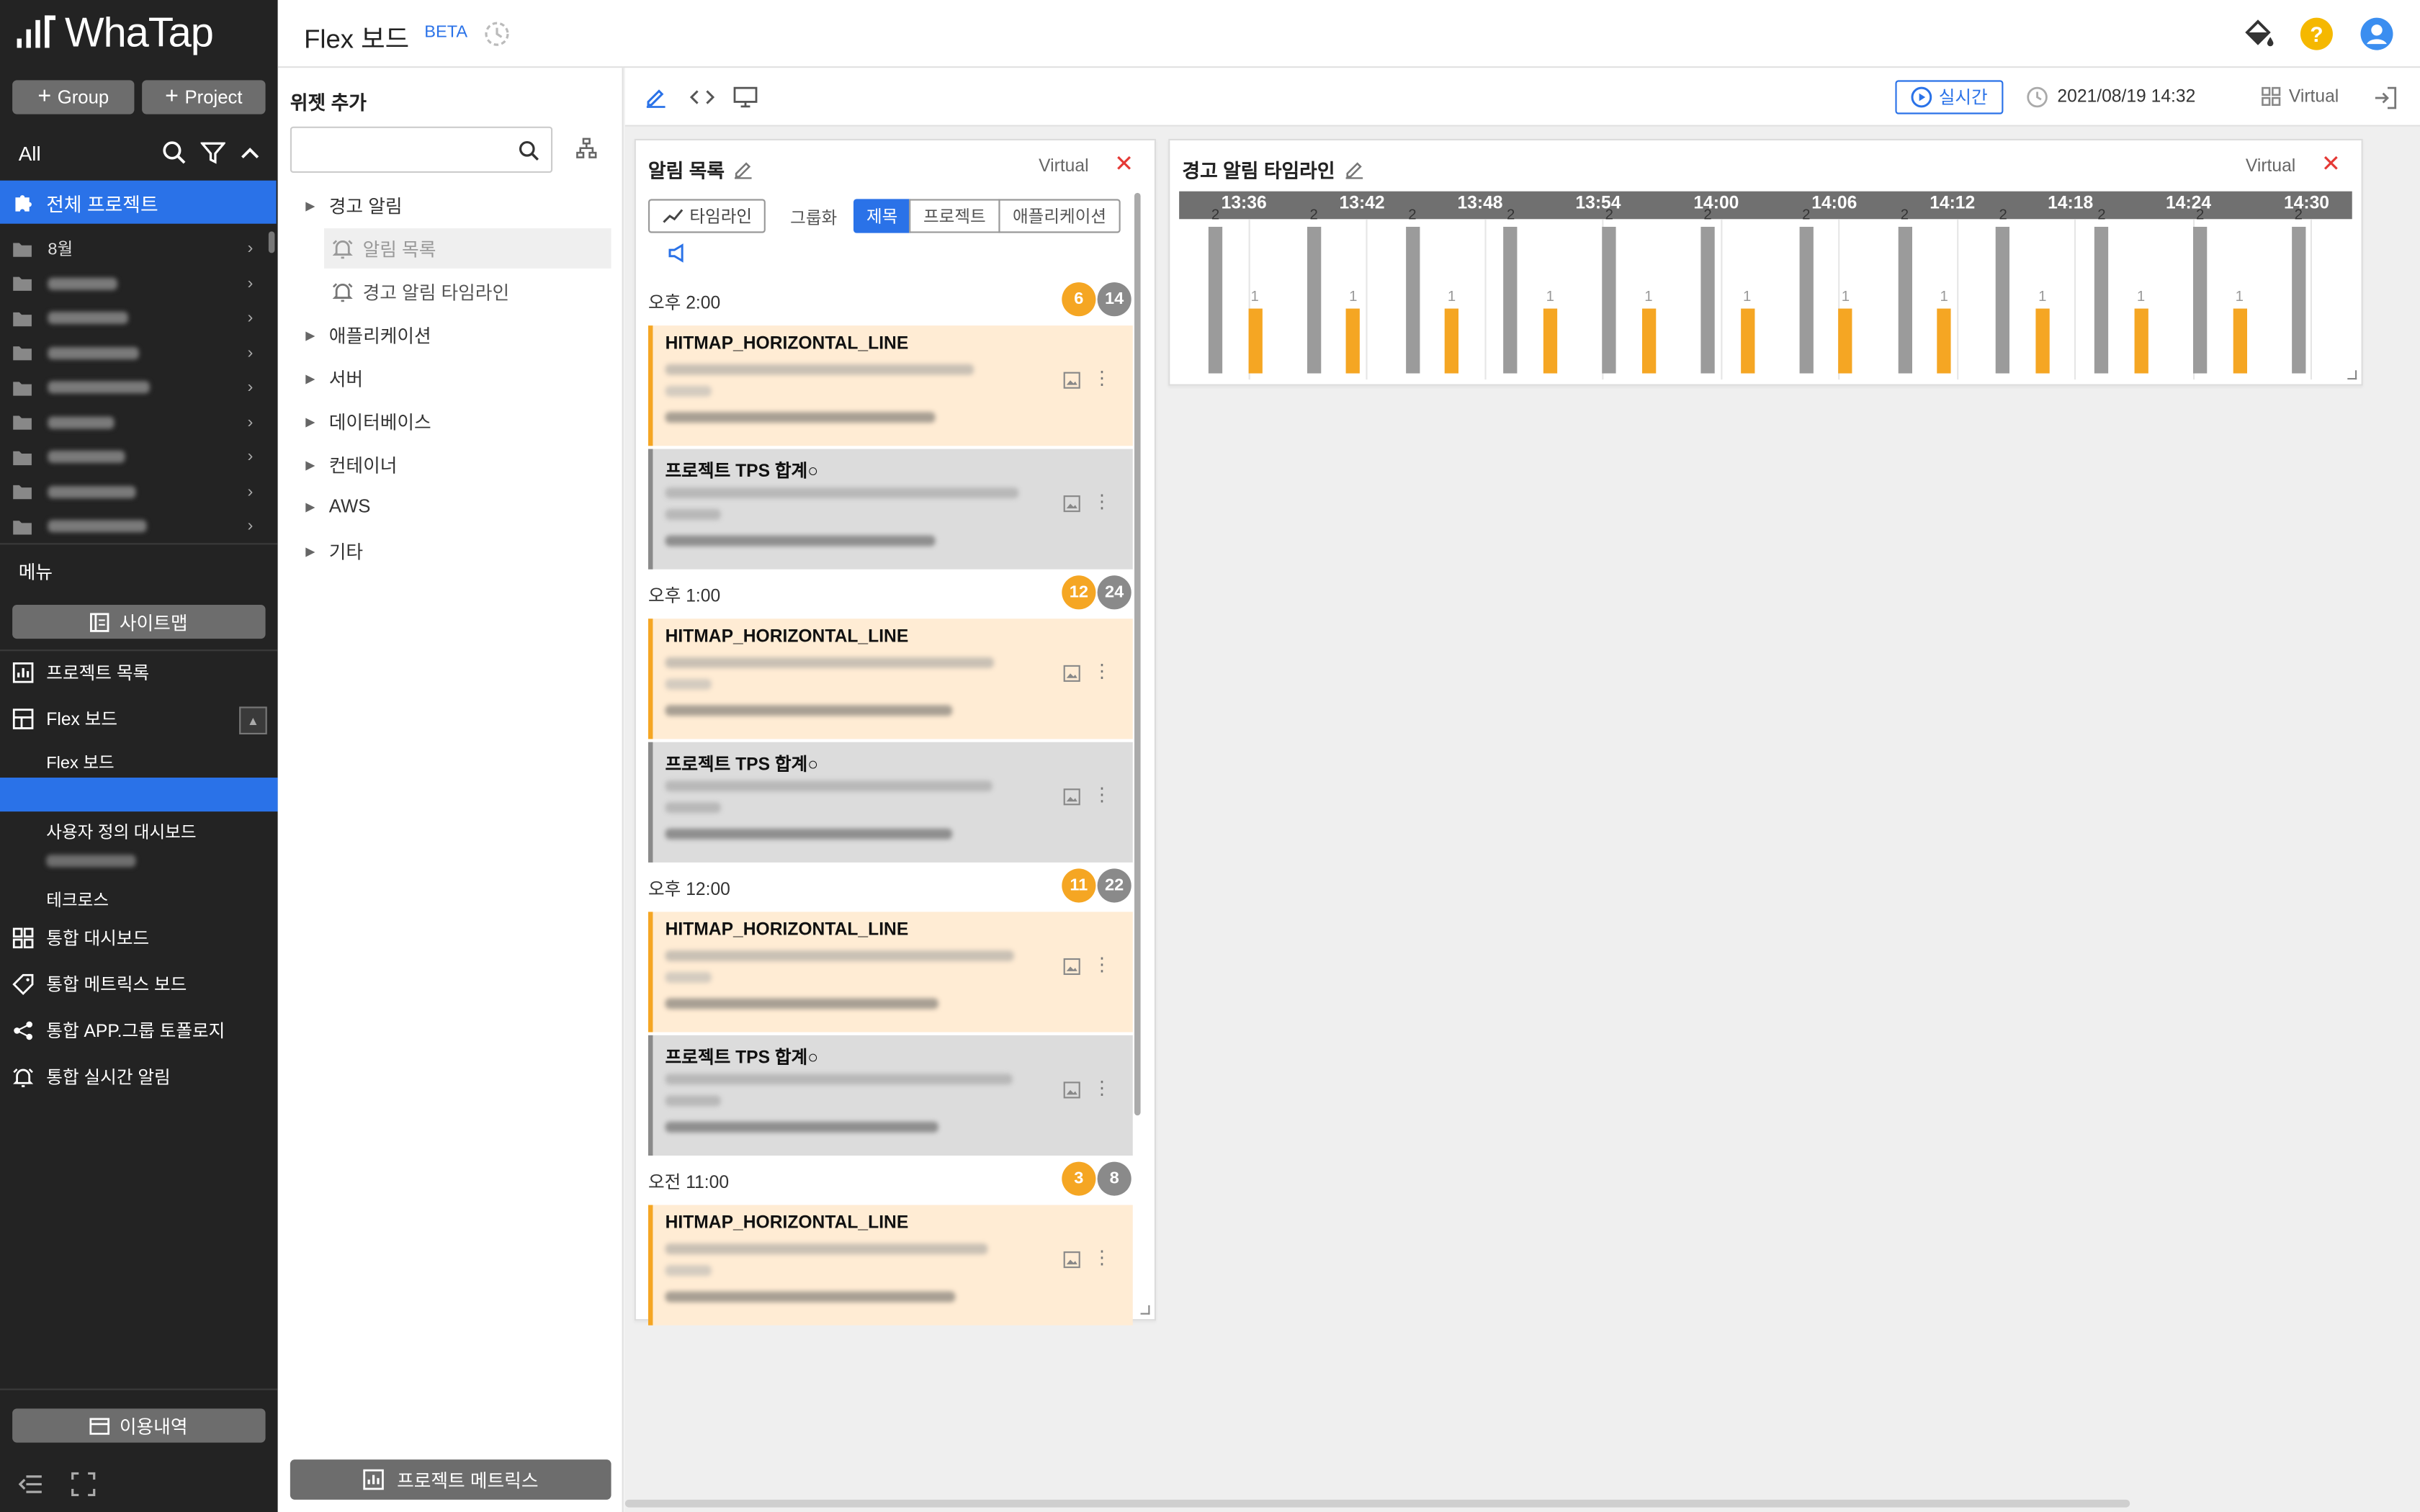 The height and width of the screenshot is (1512, 2420). I want to click on monitor-icon, so click(745, 97).